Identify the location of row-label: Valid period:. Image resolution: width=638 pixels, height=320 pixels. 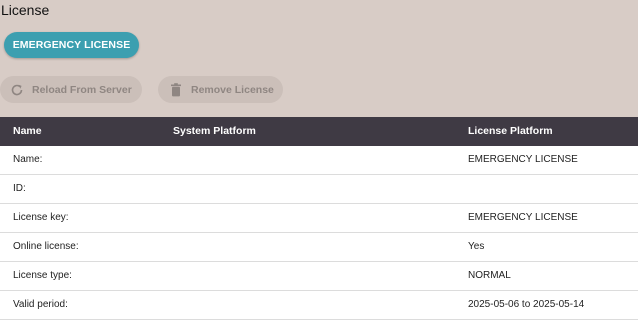
(40, 304).